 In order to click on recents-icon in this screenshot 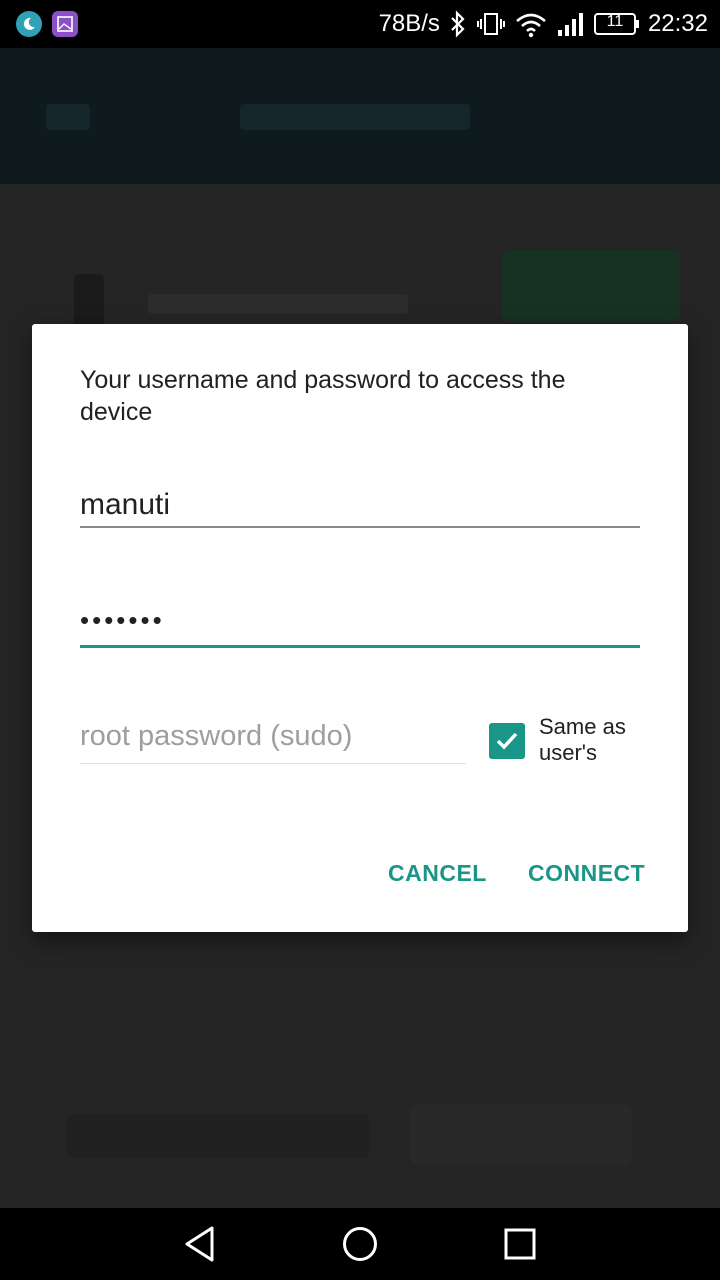, I will do `click(520, 1244)`.